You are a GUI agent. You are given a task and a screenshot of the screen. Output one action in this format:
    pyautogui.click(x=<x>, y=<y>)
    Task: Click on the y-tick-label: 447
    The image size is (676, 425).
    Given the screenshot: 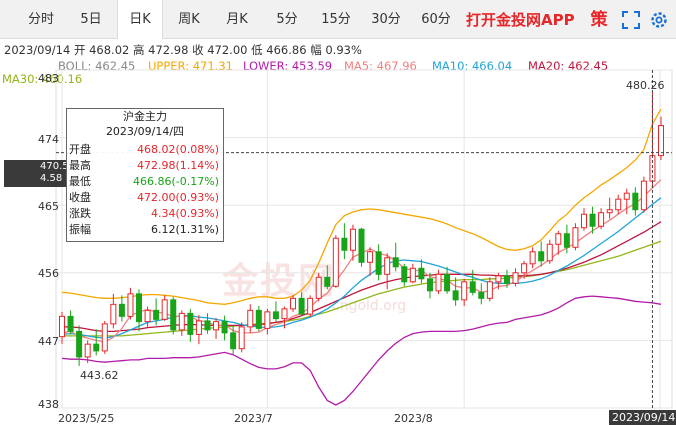 What is the action you would take?
    pyautogui.click(x=48, y=341)
    